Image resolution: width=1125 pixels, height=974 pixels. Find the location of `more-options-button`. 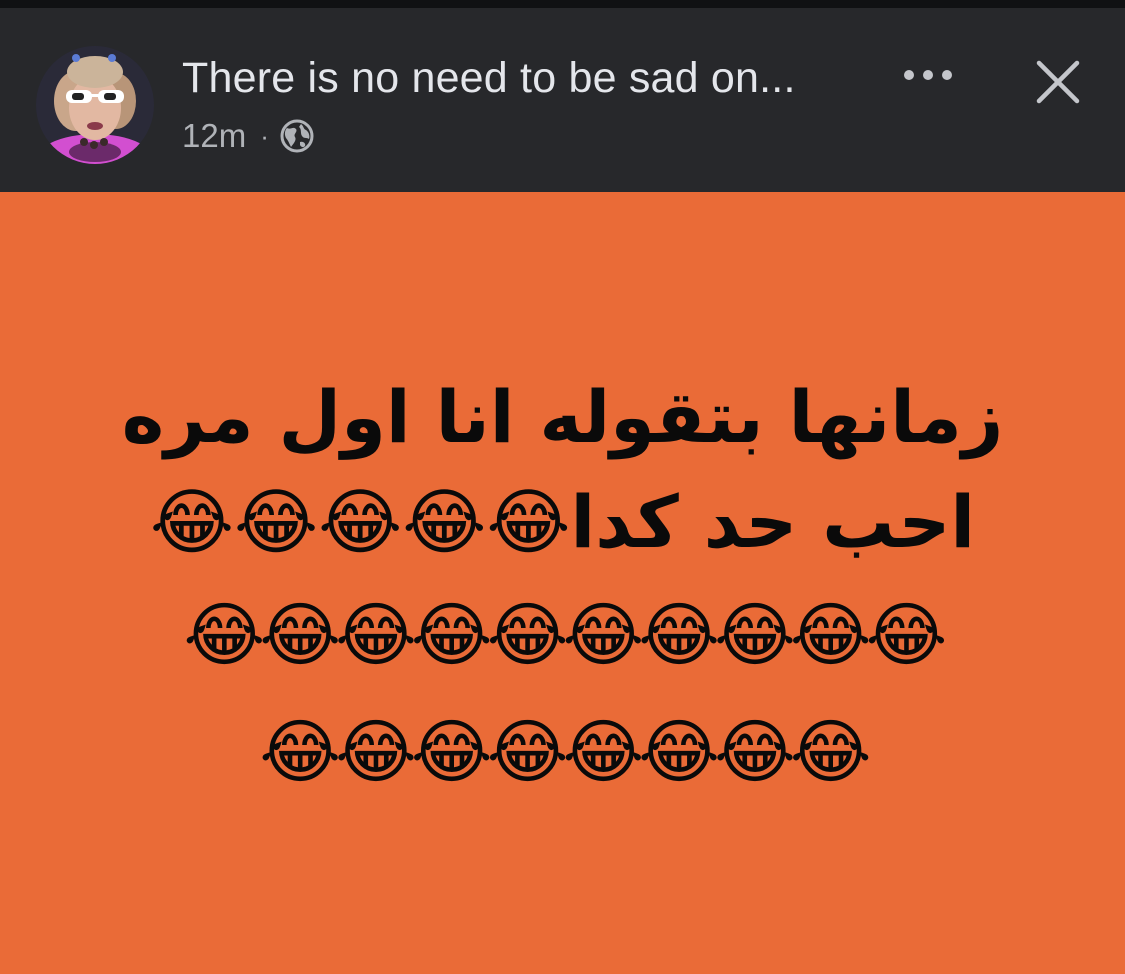

more-options-button is located at coordinates (928, 75).